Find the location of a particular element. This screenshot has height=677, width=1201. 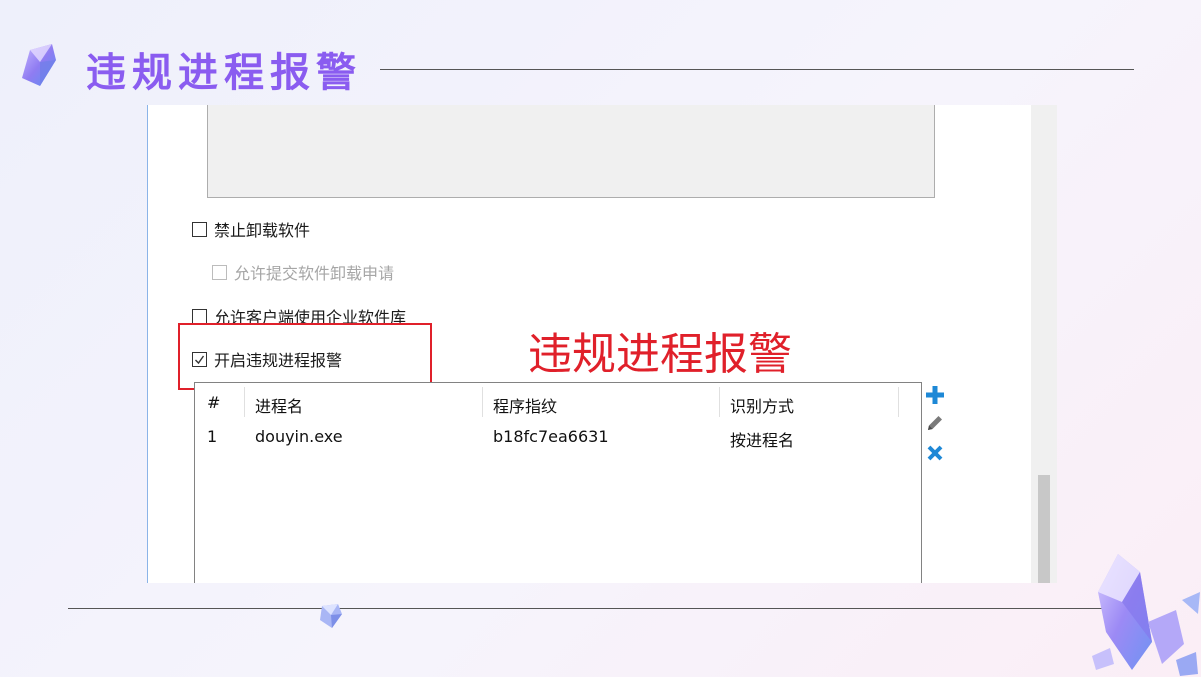

table-row: 1 douyin.exe b18fc7ea6631 按进程名 is located at coordinates (547, 439).